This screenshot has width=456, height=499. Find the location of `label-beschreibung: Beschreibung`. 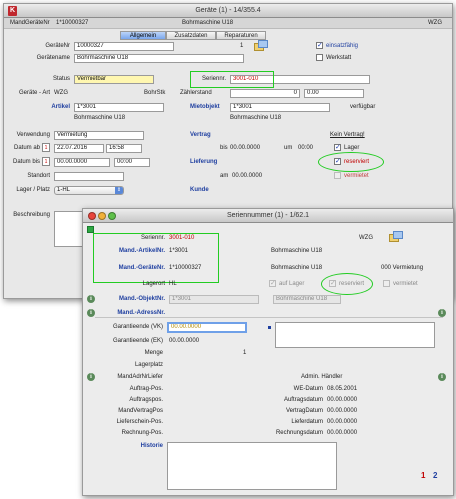

label-beschreibung: Beschreibung is located at coordinates (31, 215).